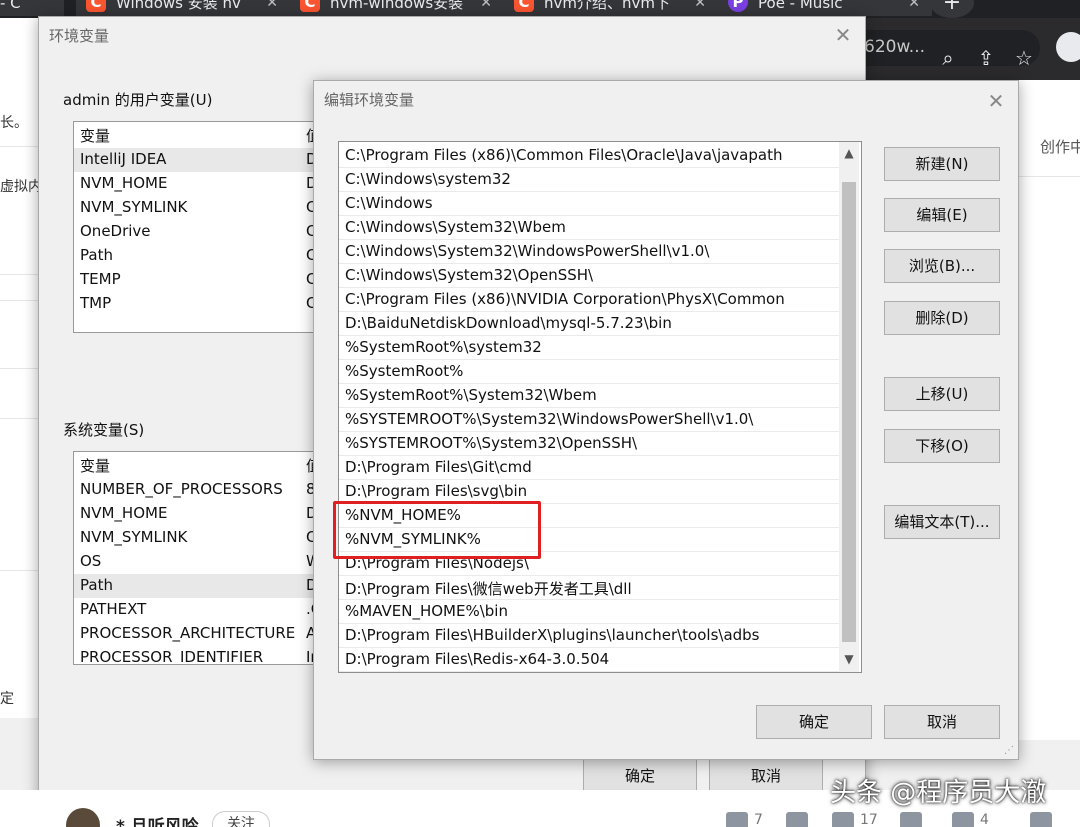 This screenshot has width=1080, height=827. Describe the element at coordinates (91, 561) in the screenshot. I see `variable-name: OS` at that location.